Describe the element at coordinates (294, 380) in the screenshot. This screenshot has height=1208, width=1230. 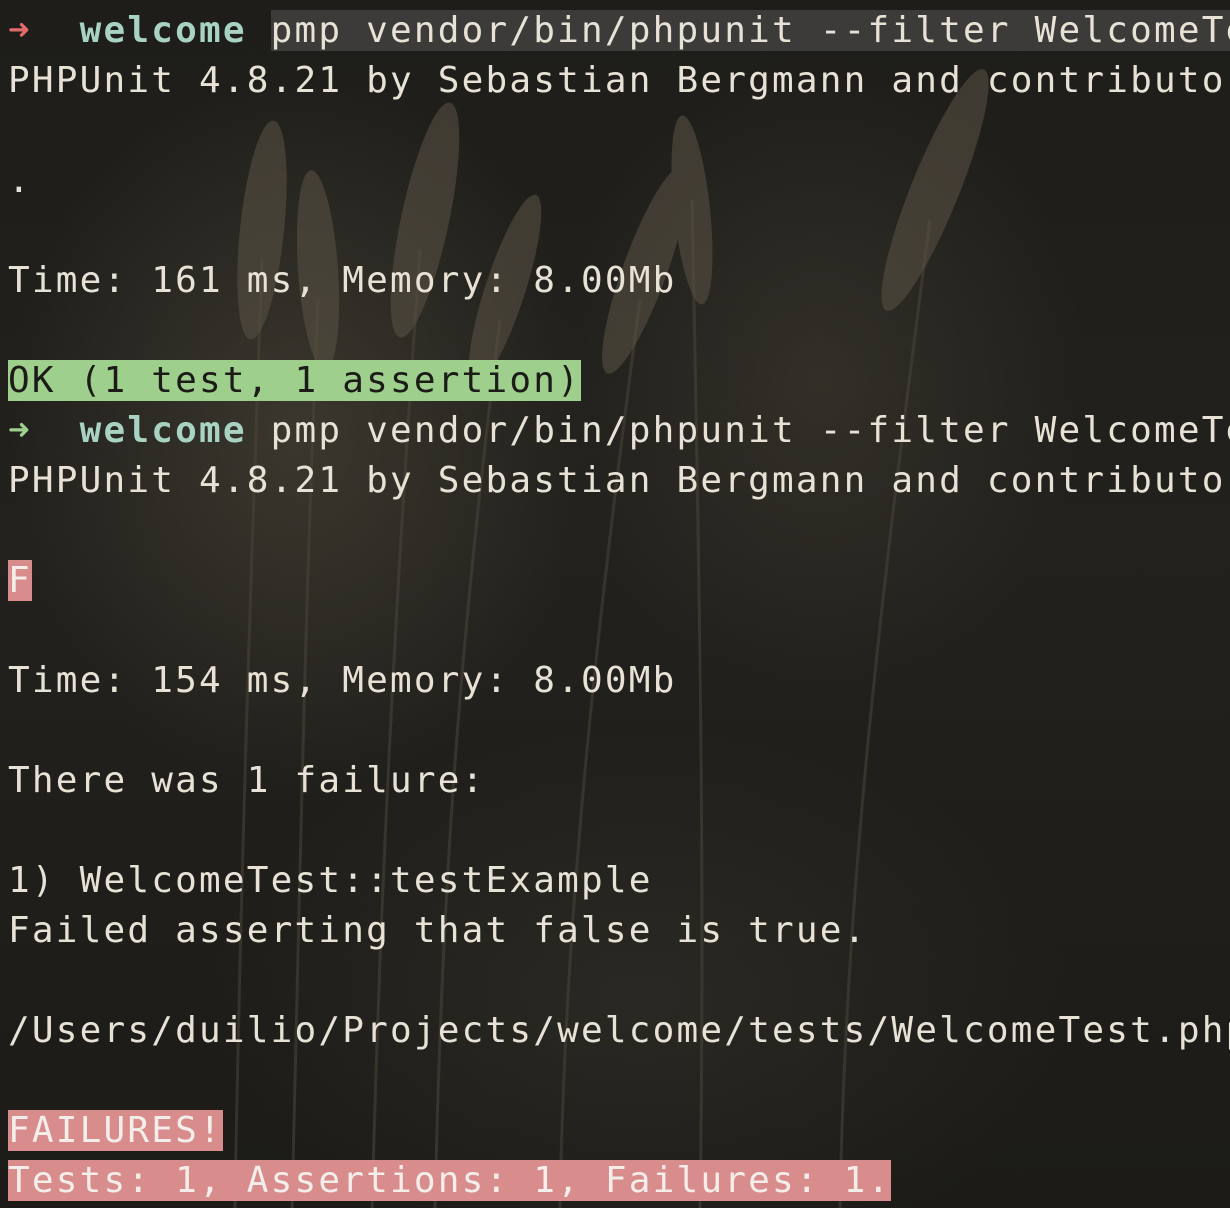
I see `success-badge: OK (1 test, 1 assertion)` at that location.